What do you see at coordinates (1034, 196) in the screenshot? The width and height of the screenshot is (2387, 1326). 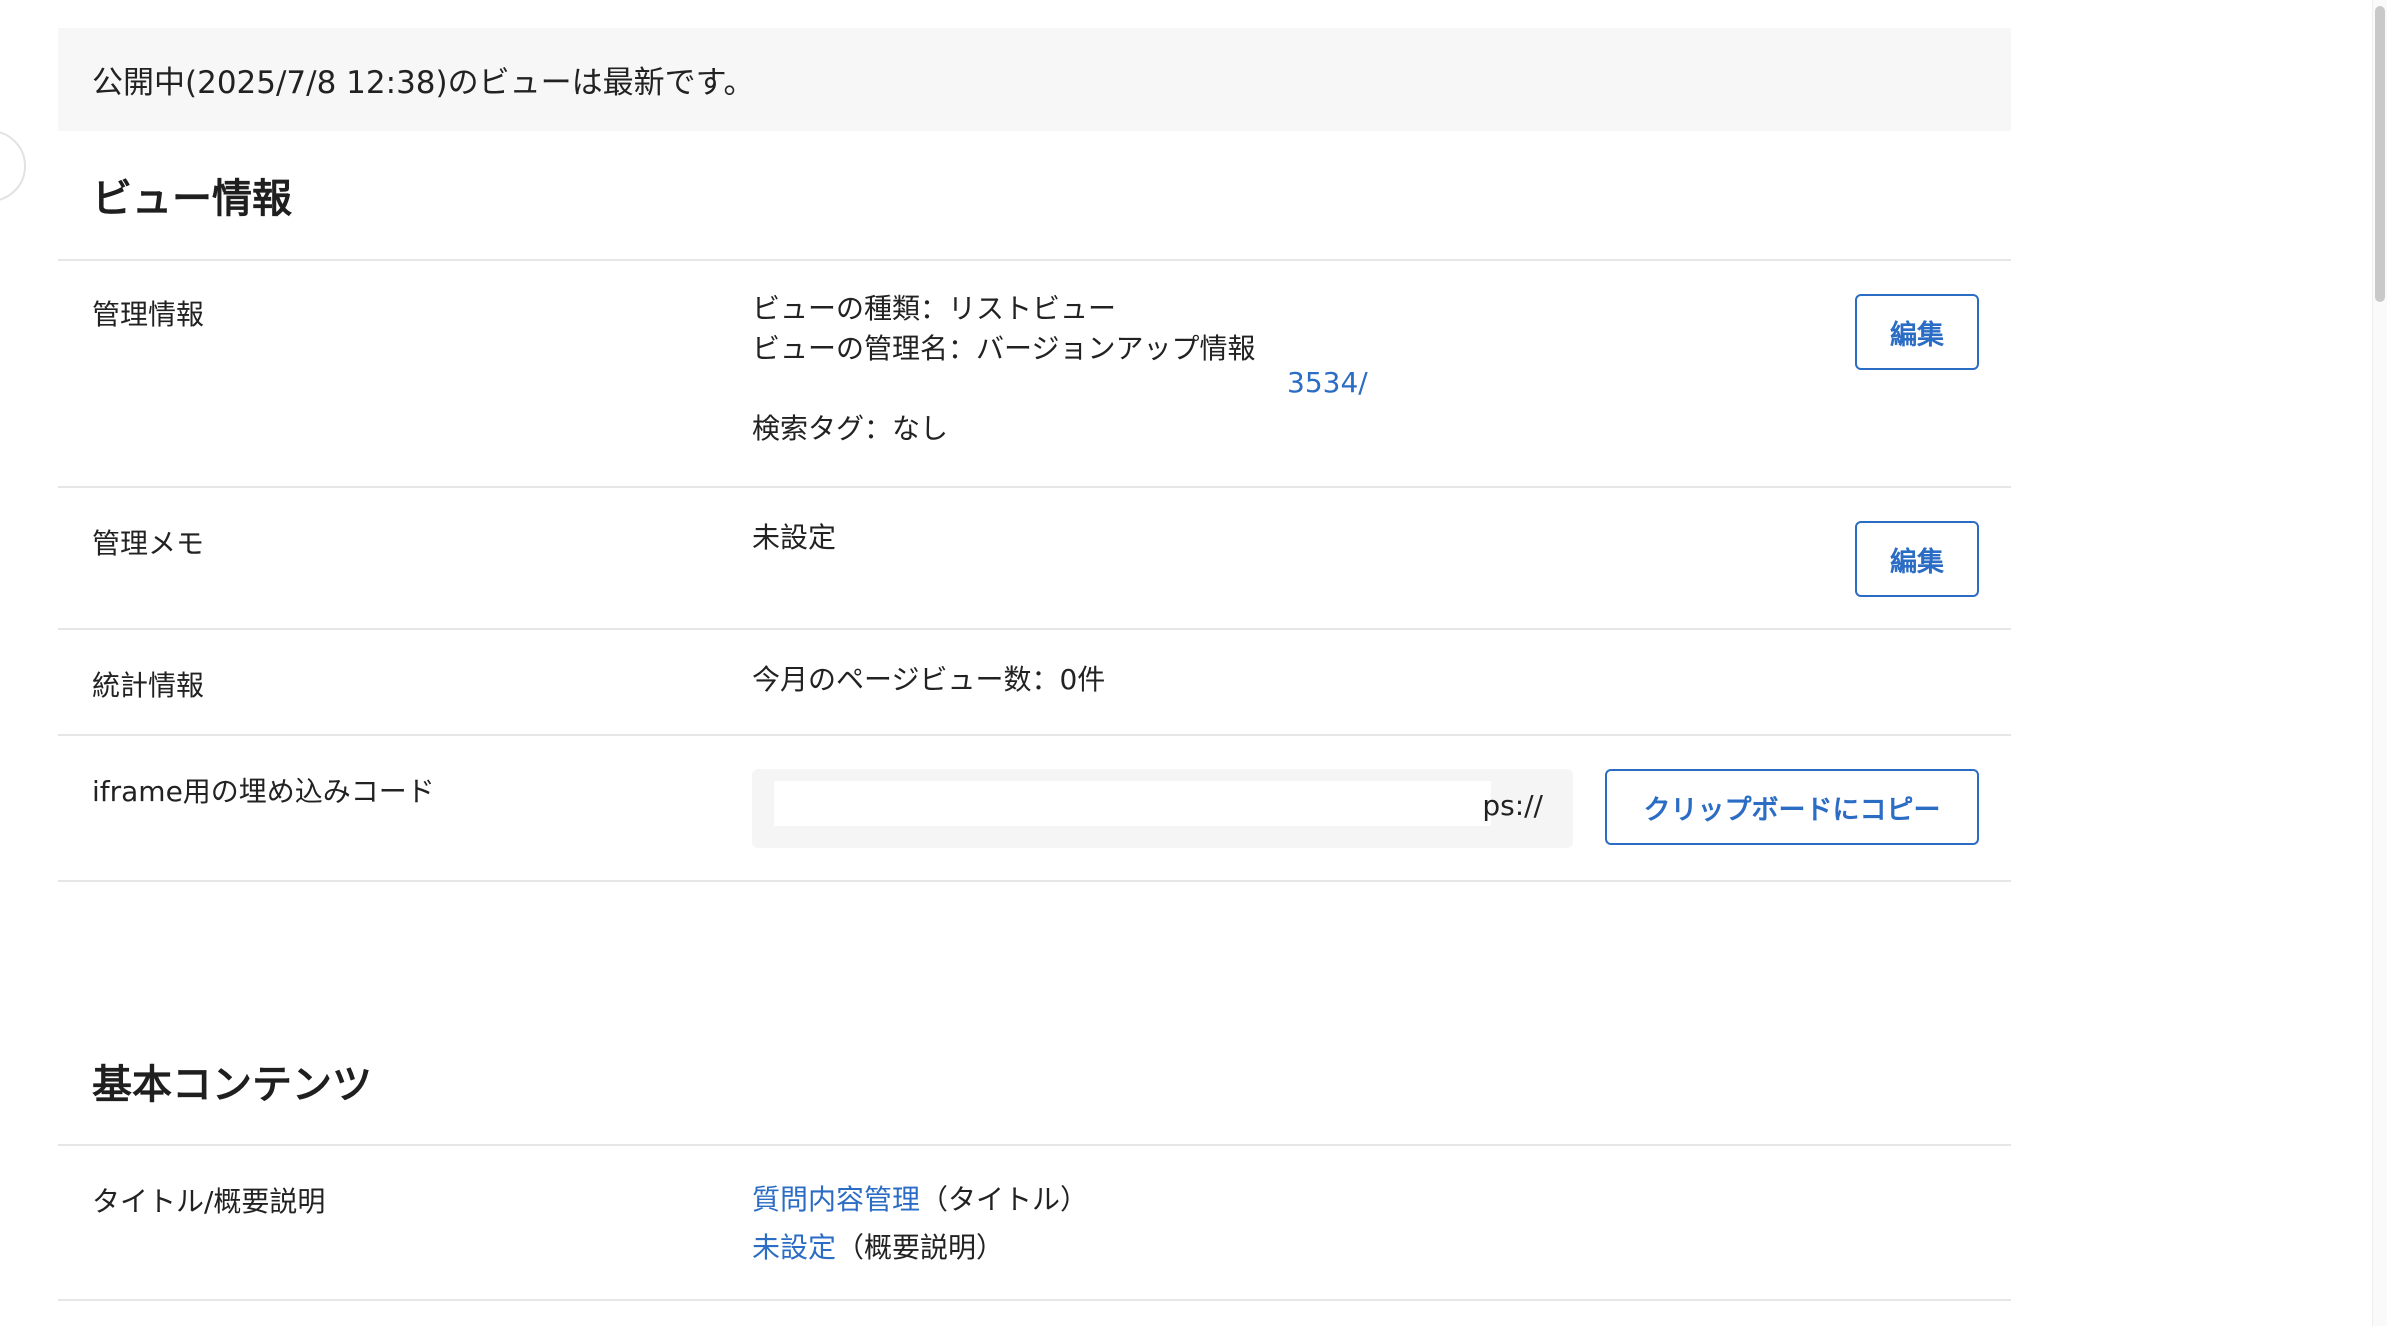 I see `view-info-heading: ビュー情報` at bounding box center [1034, 196].